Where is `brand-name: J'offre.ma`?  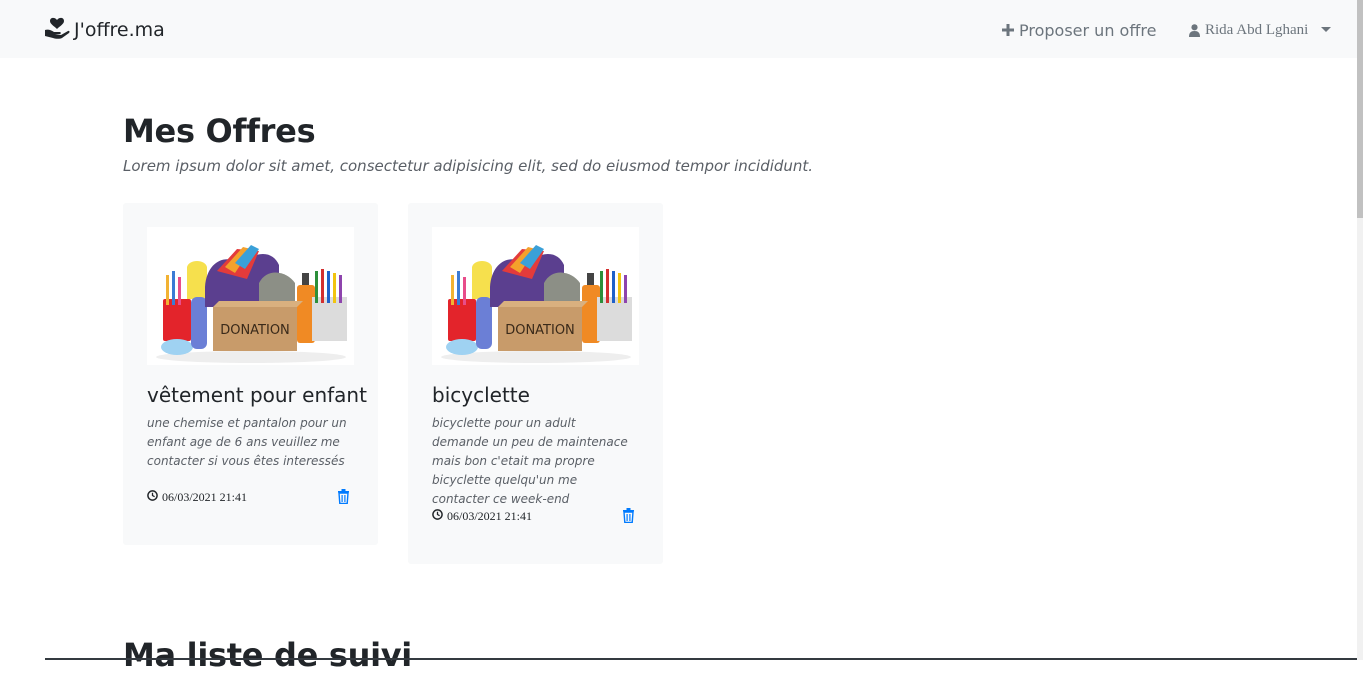 brand-name: J'offre.ma is located at coordinates (119, 30).